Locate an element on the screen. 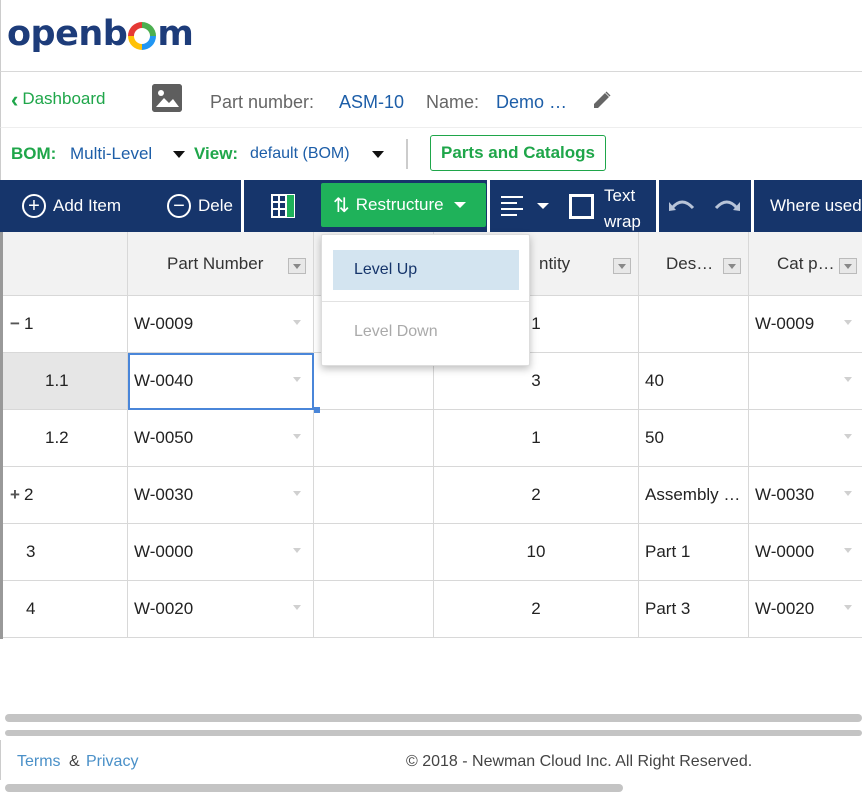 The image size is (862, 795). menu-item-level-down: Level Down is located at coordinates (426, 332).